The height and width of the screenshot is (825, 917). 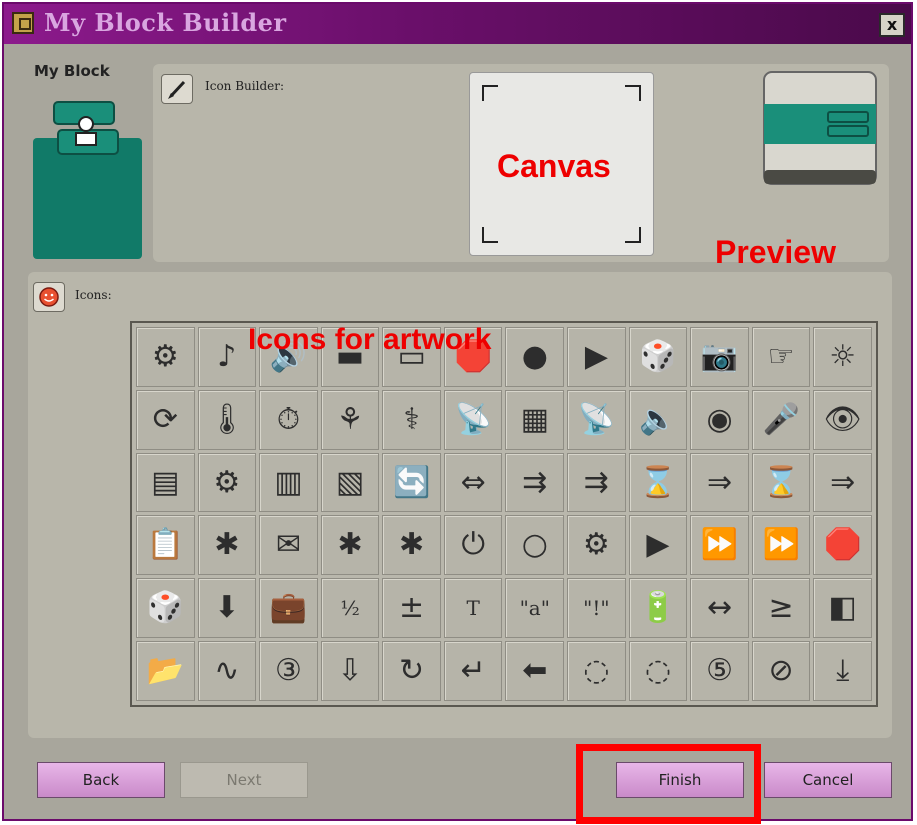 I want to click on artwork-icon: ⊘, so click(x=781, y=671).